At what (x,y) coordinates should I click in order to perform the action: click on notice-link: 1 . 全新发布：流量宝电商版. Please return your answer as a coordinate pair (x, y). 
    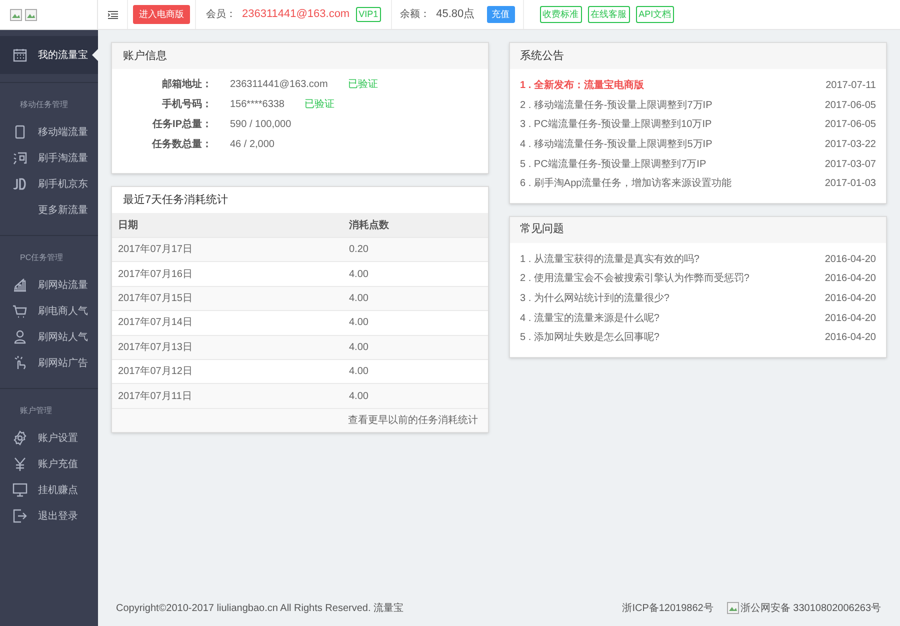
    Looking at the image, I should click on (582, 86).